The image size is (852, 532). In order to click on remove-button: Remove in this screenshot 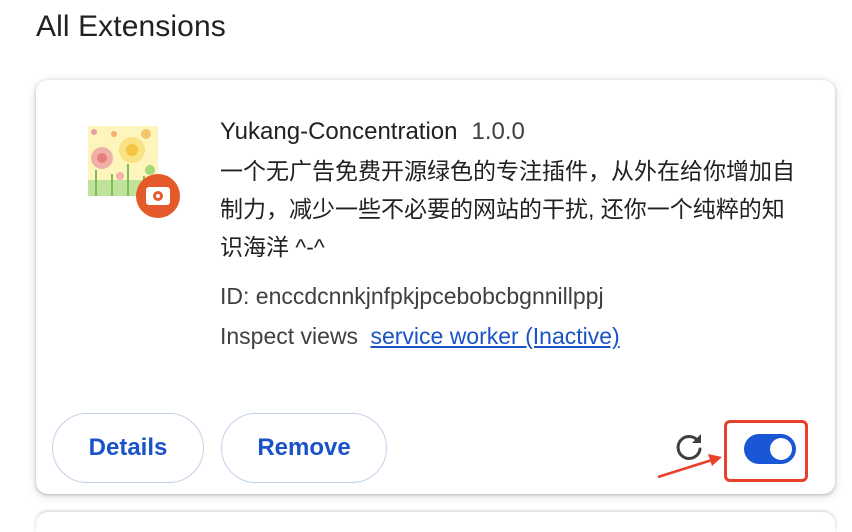, I will do `click(304, 448)`.